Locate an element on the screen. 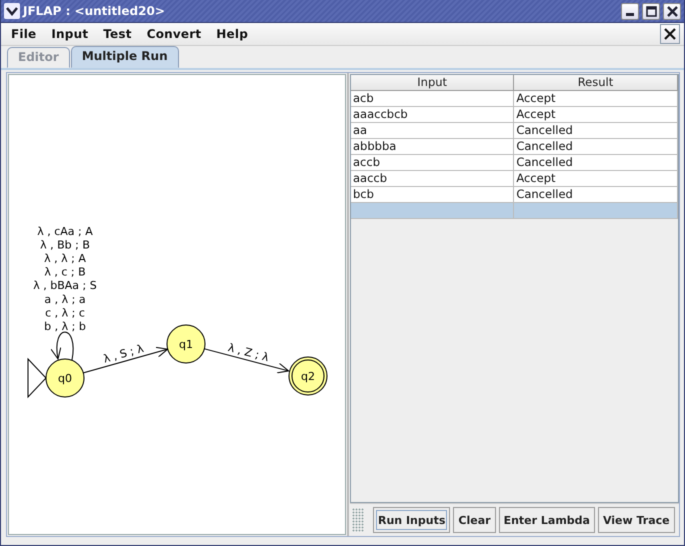 The height and width of the screenshot is (546, 685). transition-label: λ , S ; λ is located at coordinates (124, 354).